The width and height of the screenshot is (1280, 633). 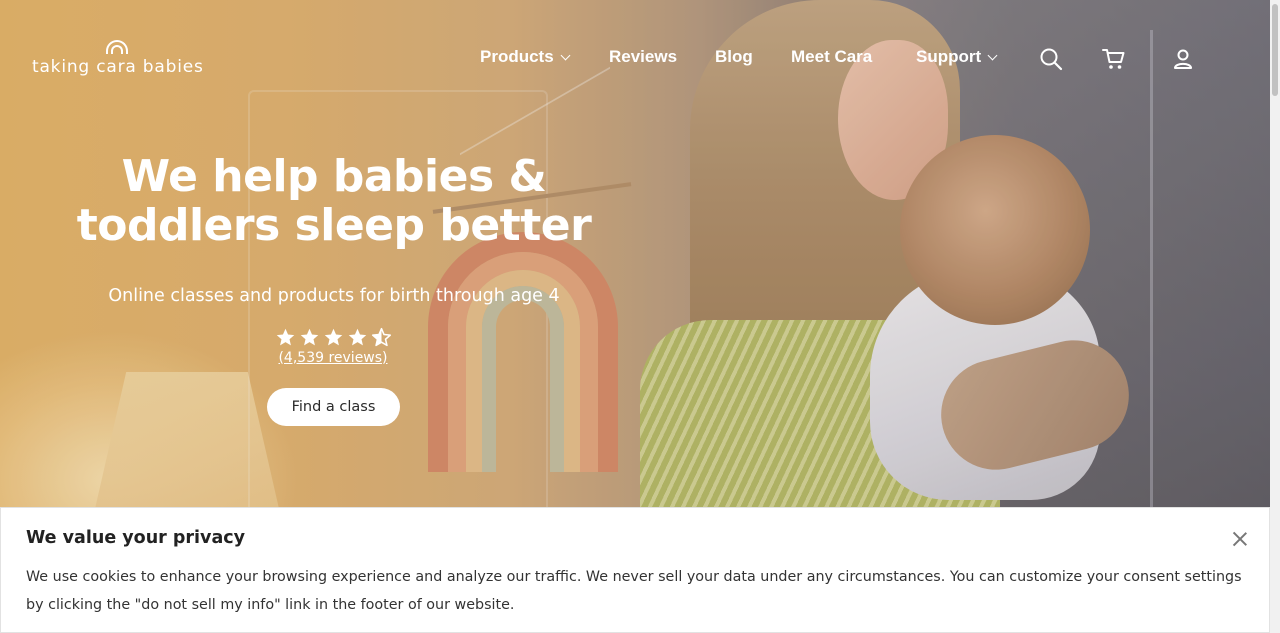 What do you see at coordinates (517, 56) in the screenshot?
I see `nav-products-label: Products` at bounding box center [517, 56].